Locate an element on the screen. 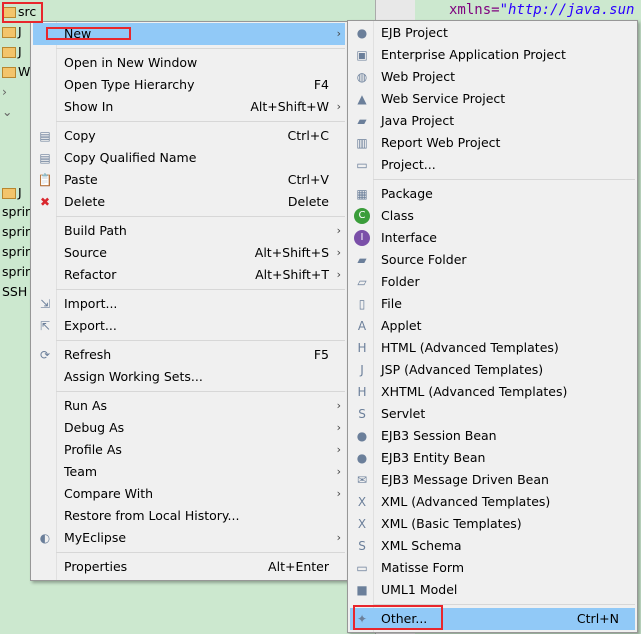 This screenshot has height=634, width=641. menu-item-copy-qualified-name: ▤ Copy Qualified Name is located at coordinates (189, 158).